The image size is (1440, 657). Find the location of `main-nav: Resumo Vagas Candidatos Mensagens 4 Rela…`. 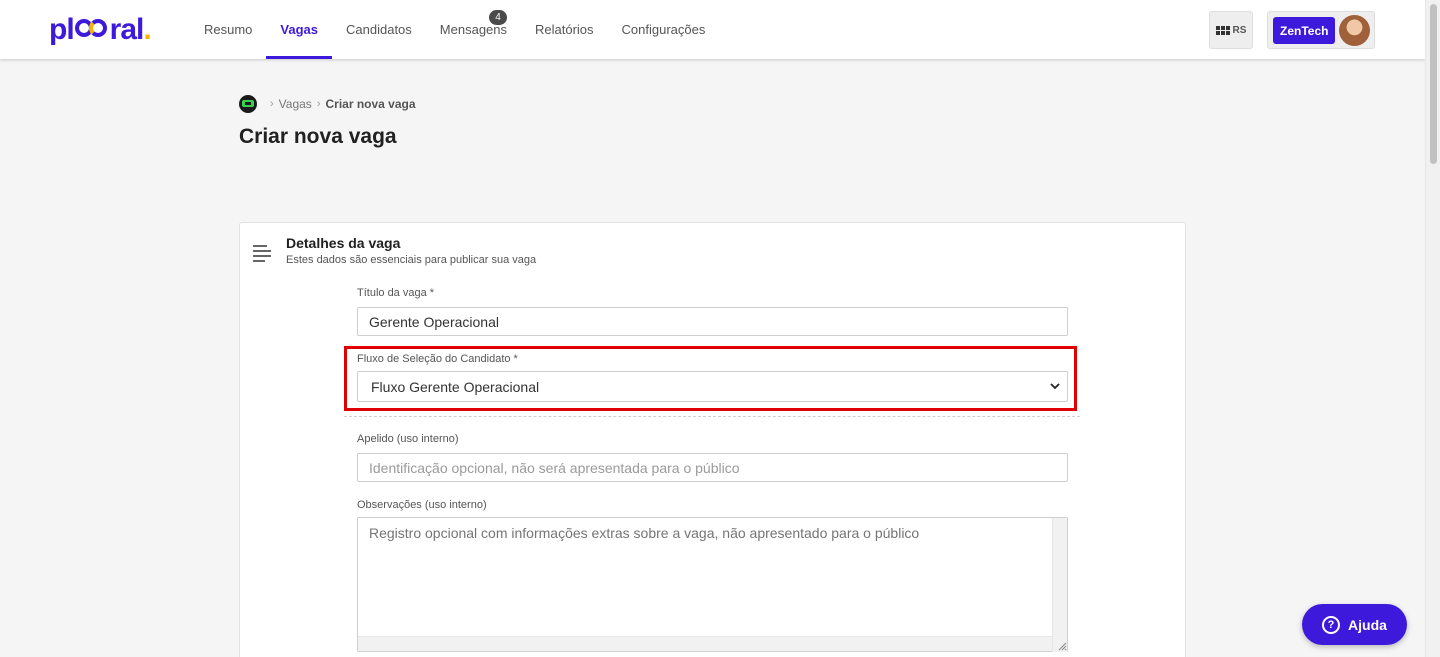

main-nav: Resumo Vagas Candidatos Mensagens 4 Rela… is located at coordinates (454, 29).